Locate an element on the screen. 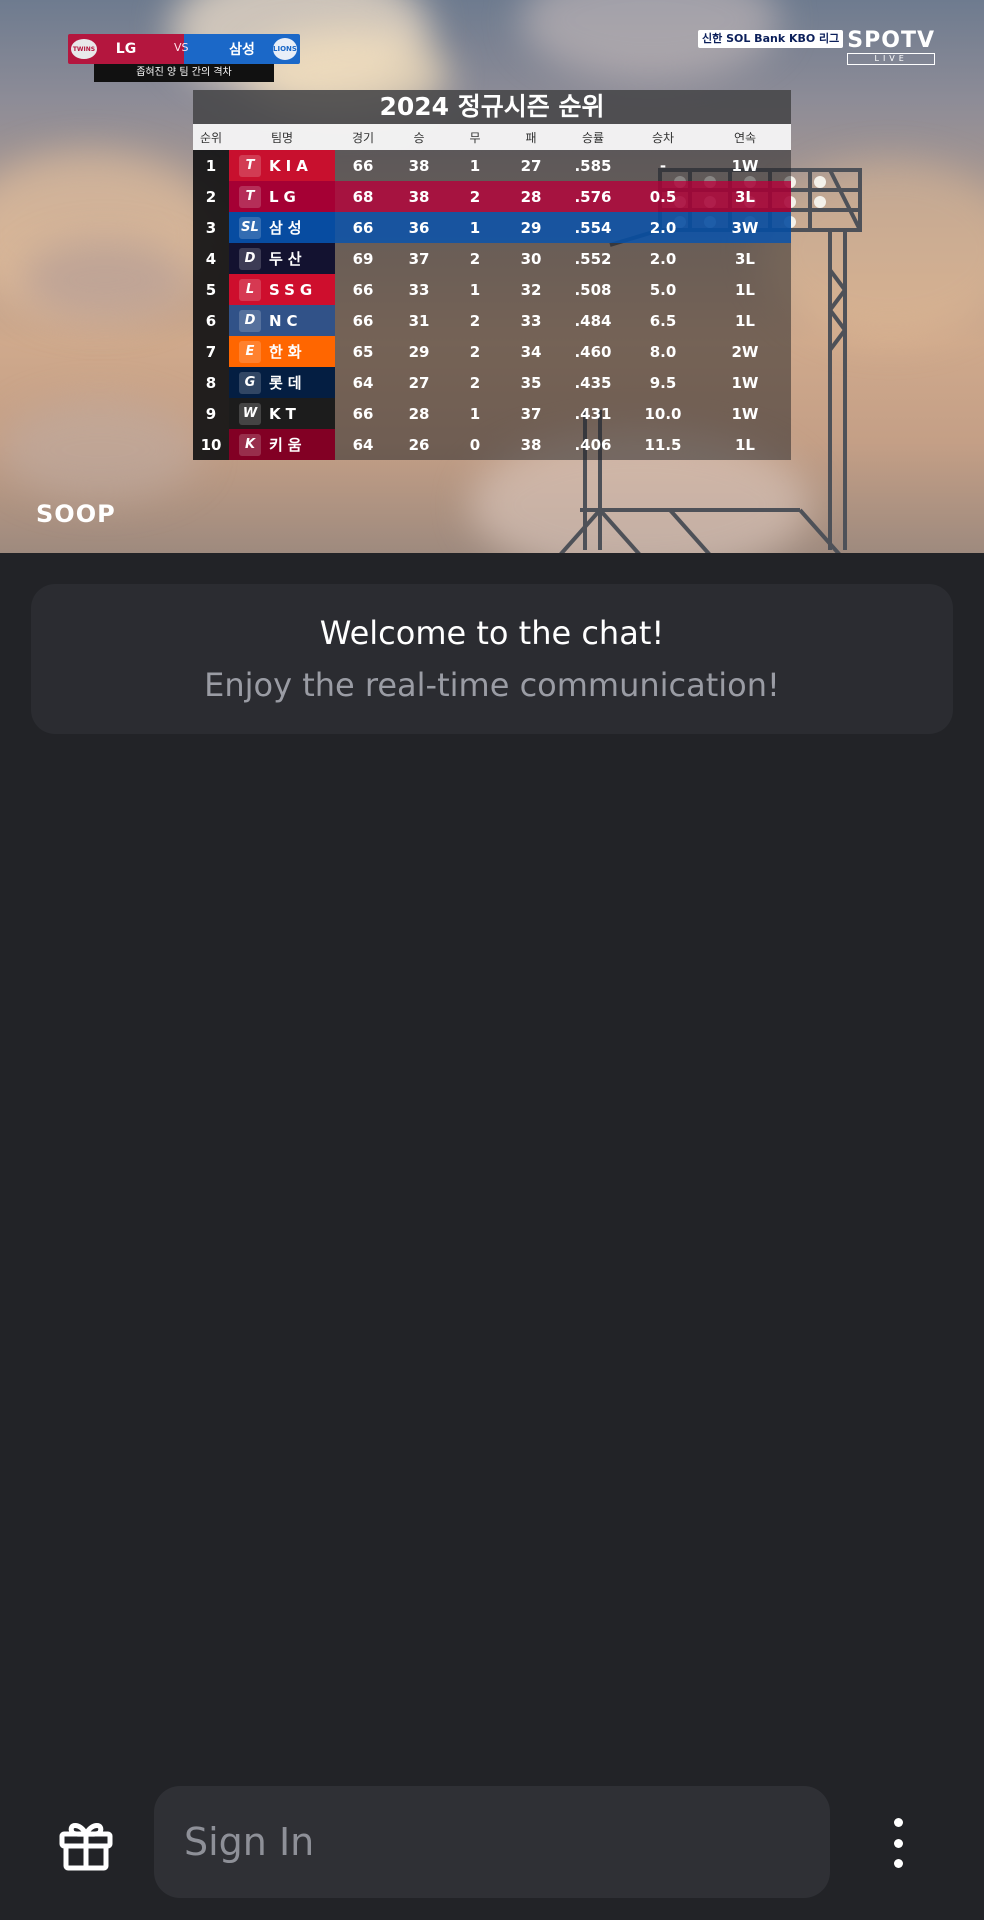 Image resolution: width=984 pixels, height=1920 pixels. standings-row: 10 K 키움 64 26 0 38 .406 11.5 1L is located at coordinates (492, 444).